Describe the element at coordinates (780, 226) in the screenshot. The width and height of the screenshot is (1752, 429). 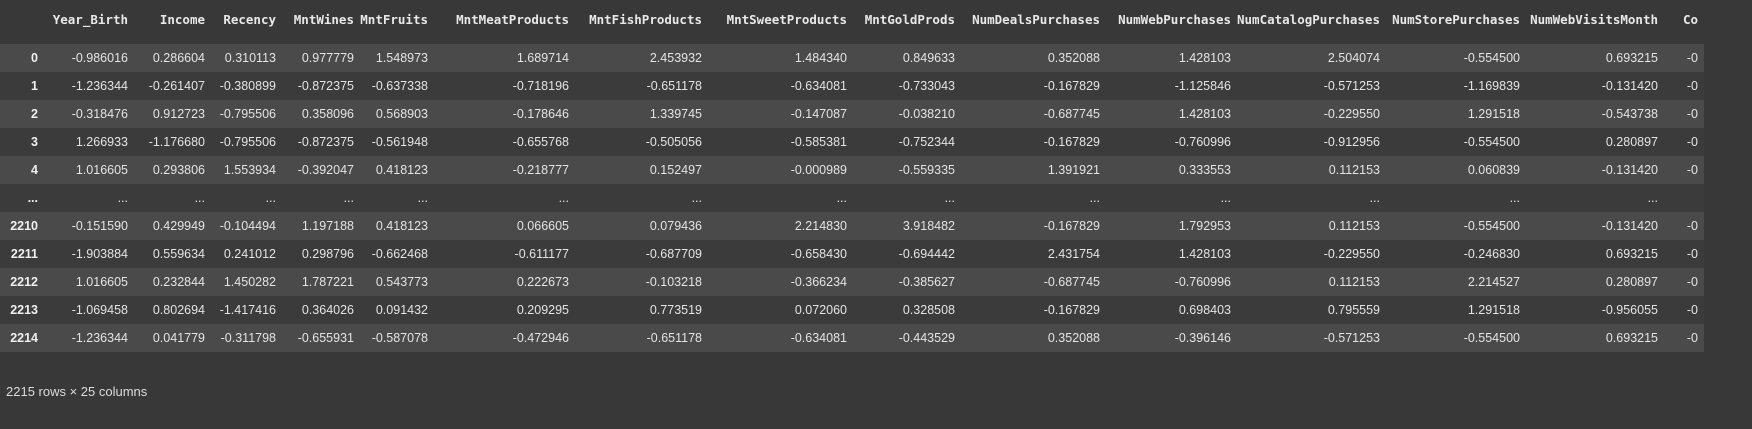
I see `table-cell: 2.214830` at that location.